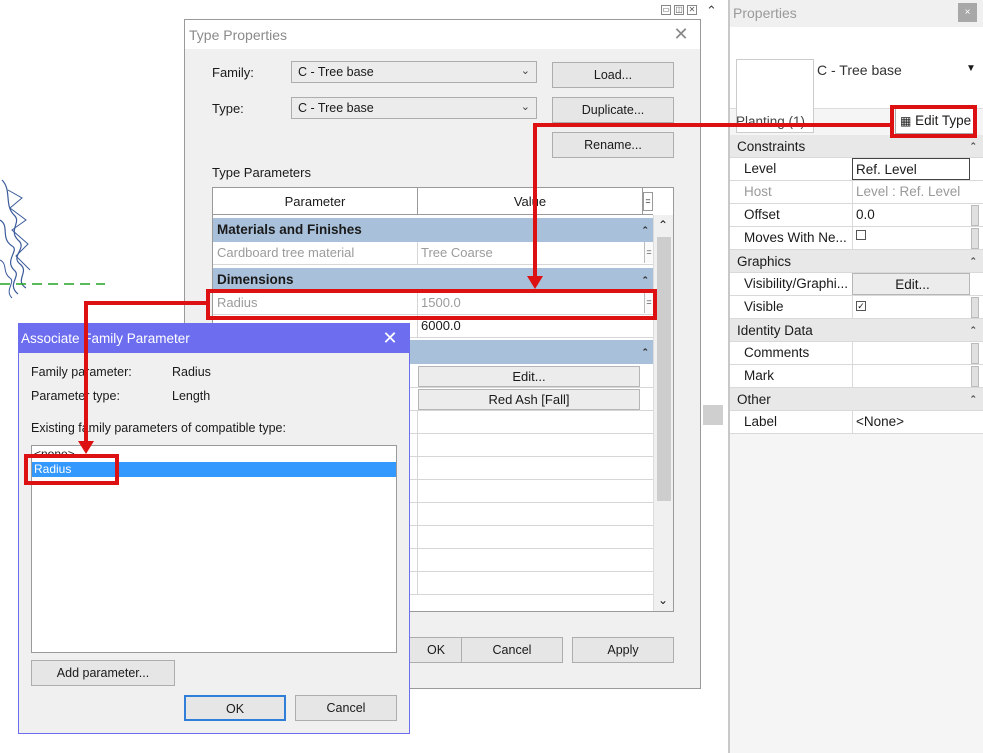 The width and height of the screenshot is (983, 753). What do you see at coordinates (336, 108) in the screenshot?
I see `type-select-value: C - Tree base` at bounding box center [336, 108].